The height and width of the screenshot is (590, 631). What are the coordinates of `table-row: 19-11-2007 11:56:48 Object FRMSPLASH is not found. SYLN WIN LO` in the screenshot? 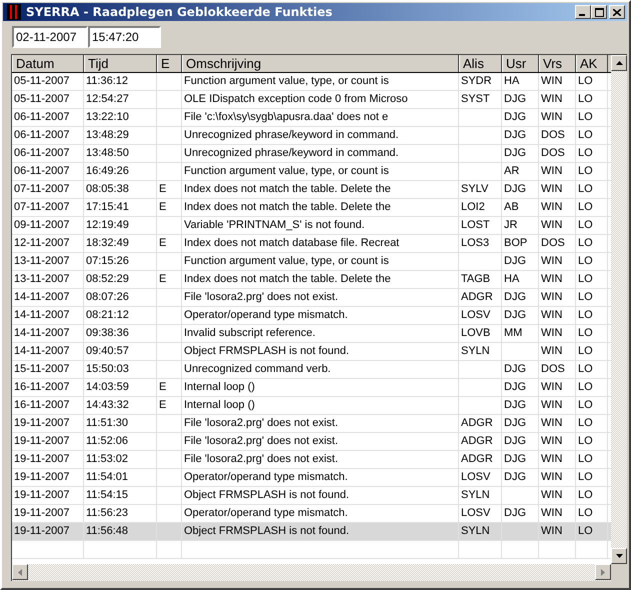 It's located at (311, 532).